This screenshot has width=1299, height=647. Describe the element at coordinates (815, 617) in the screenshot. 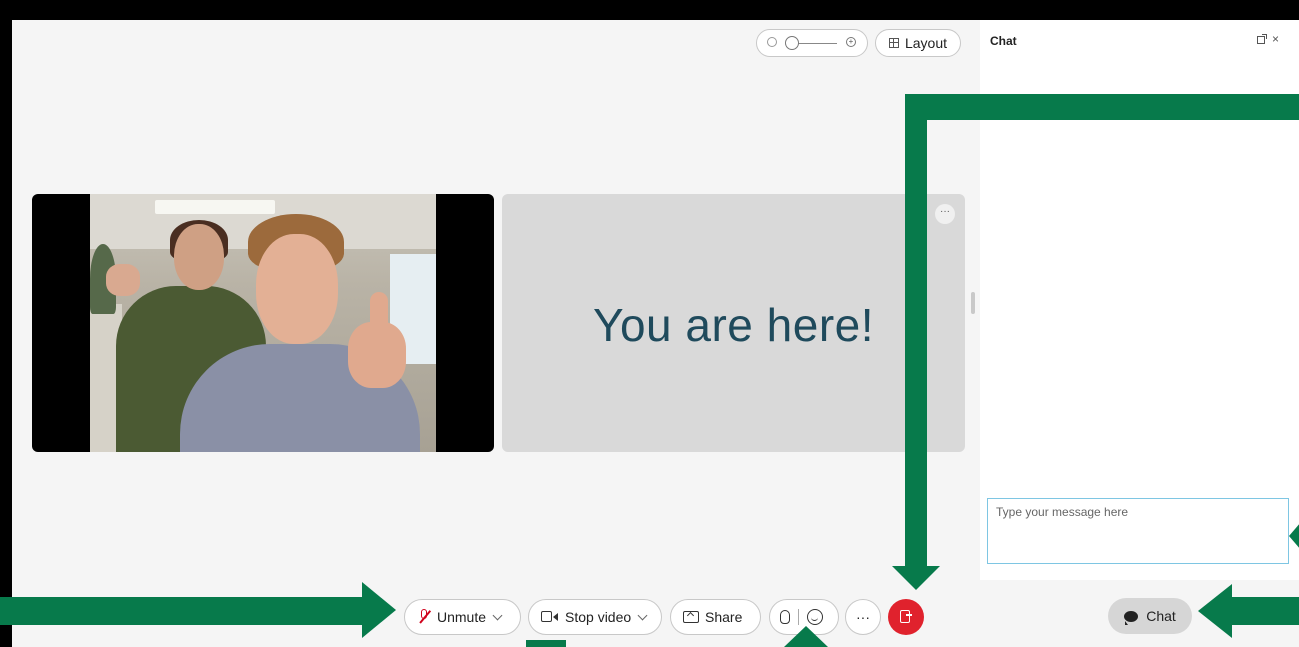

I see `reactions-icon` at that location.